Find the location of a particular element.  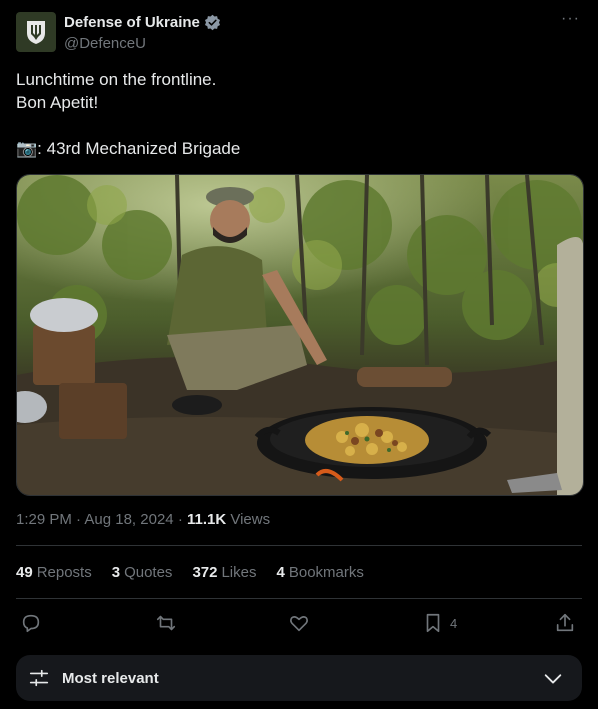

share-button is located at coordinates (565, 623).